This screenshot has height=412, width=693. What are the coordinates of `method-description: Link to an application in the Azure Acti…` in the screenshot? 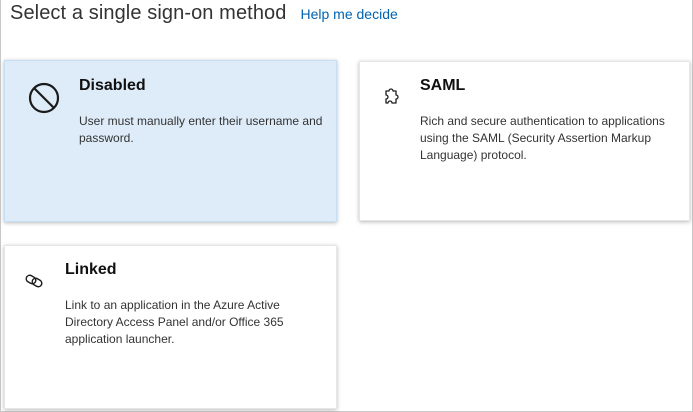 It's located at (174, 322).